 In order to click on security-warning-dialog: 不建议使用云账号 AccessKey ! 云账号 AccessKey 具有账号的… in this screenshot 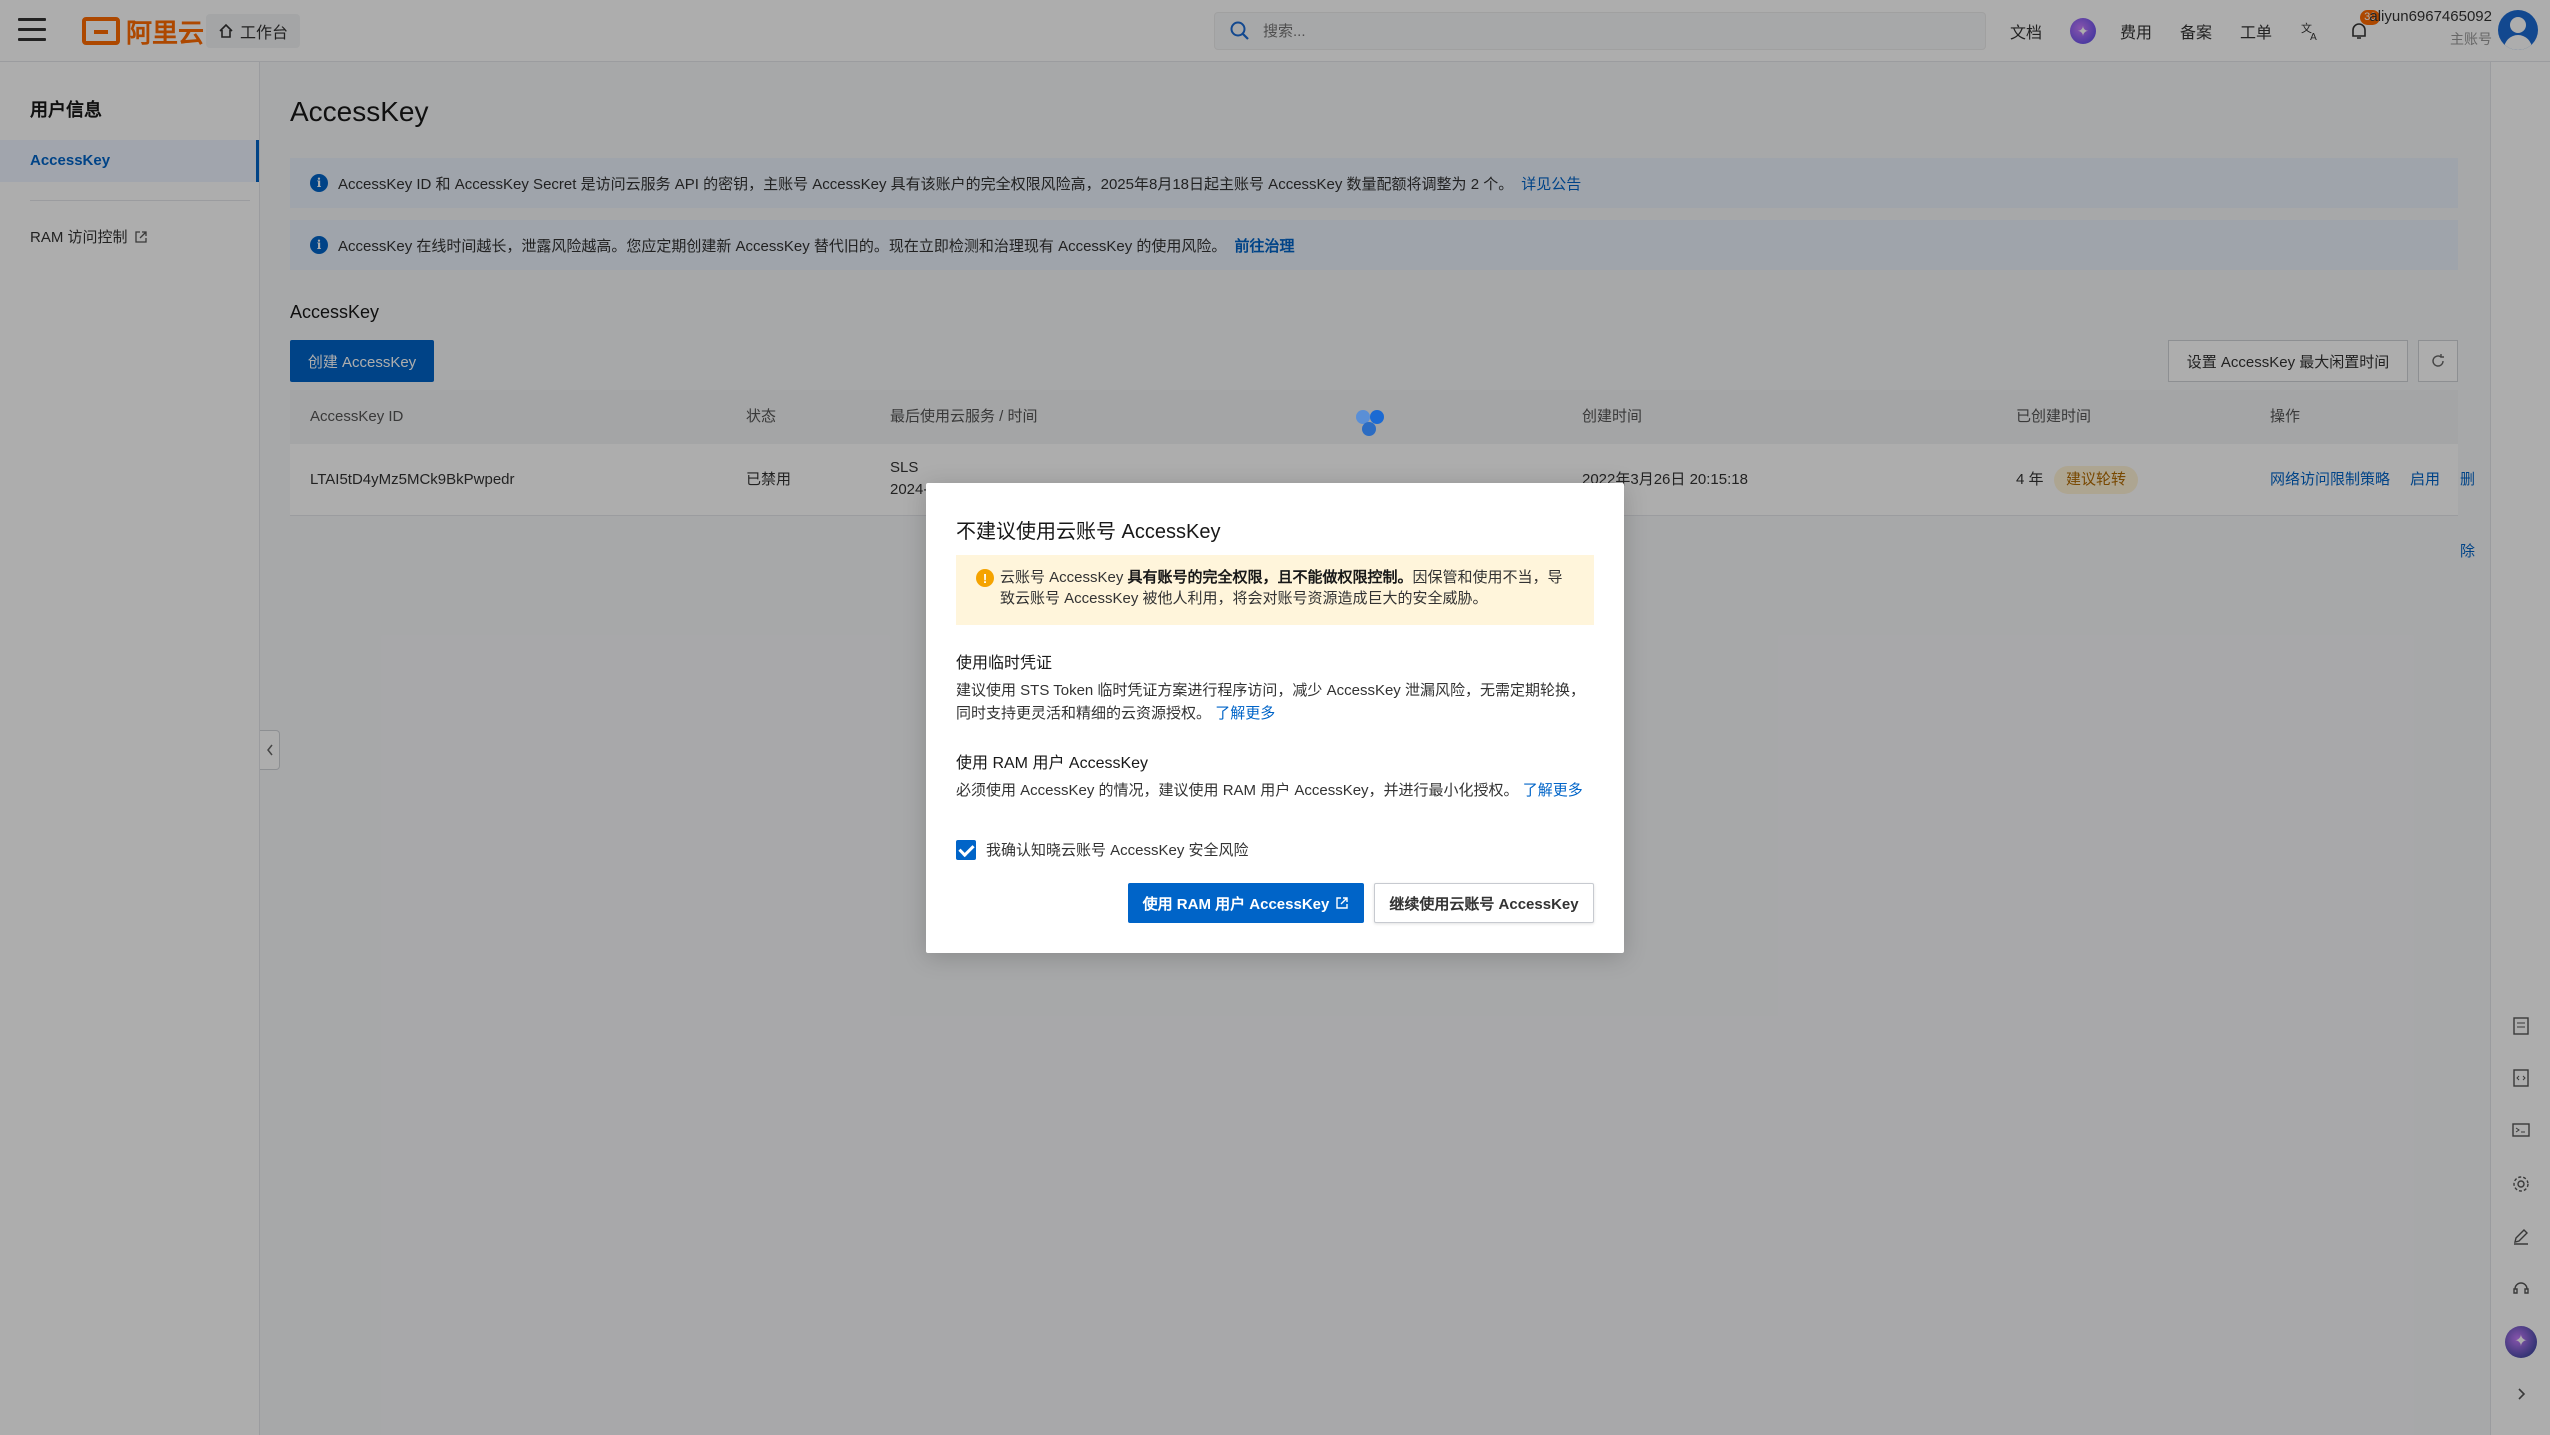, I will do `click(1275, 718)`.